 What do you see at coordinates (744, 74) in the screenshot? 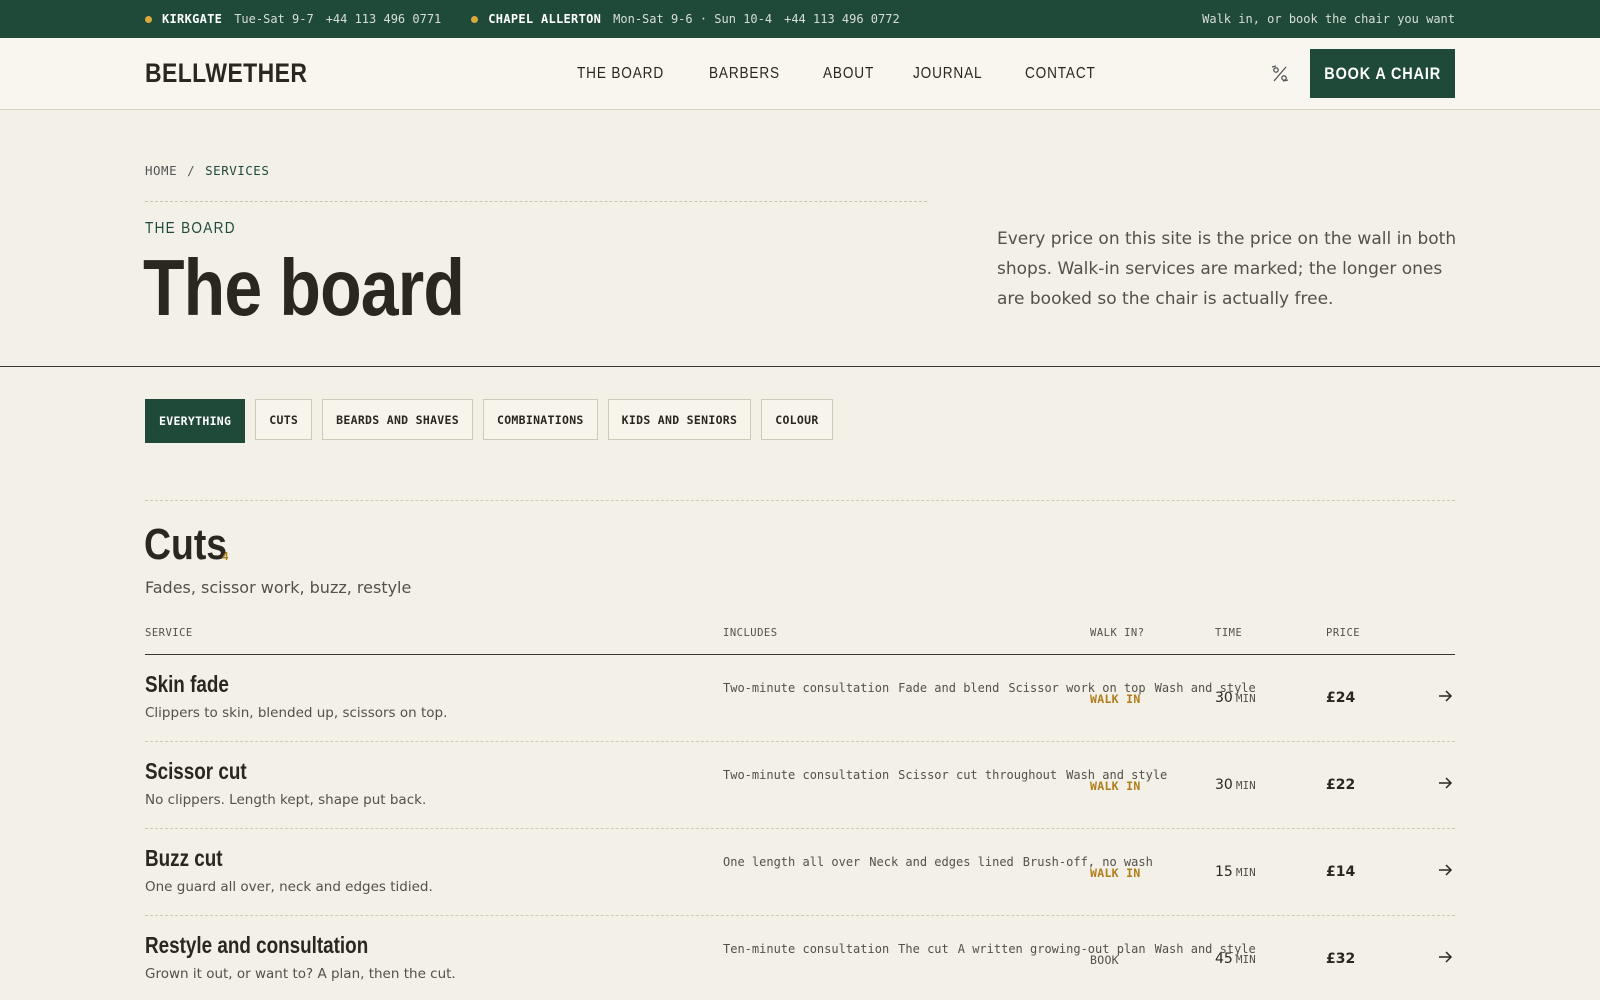
I see `nav-barbers: BARBERS` at bounding box center [744, 74].